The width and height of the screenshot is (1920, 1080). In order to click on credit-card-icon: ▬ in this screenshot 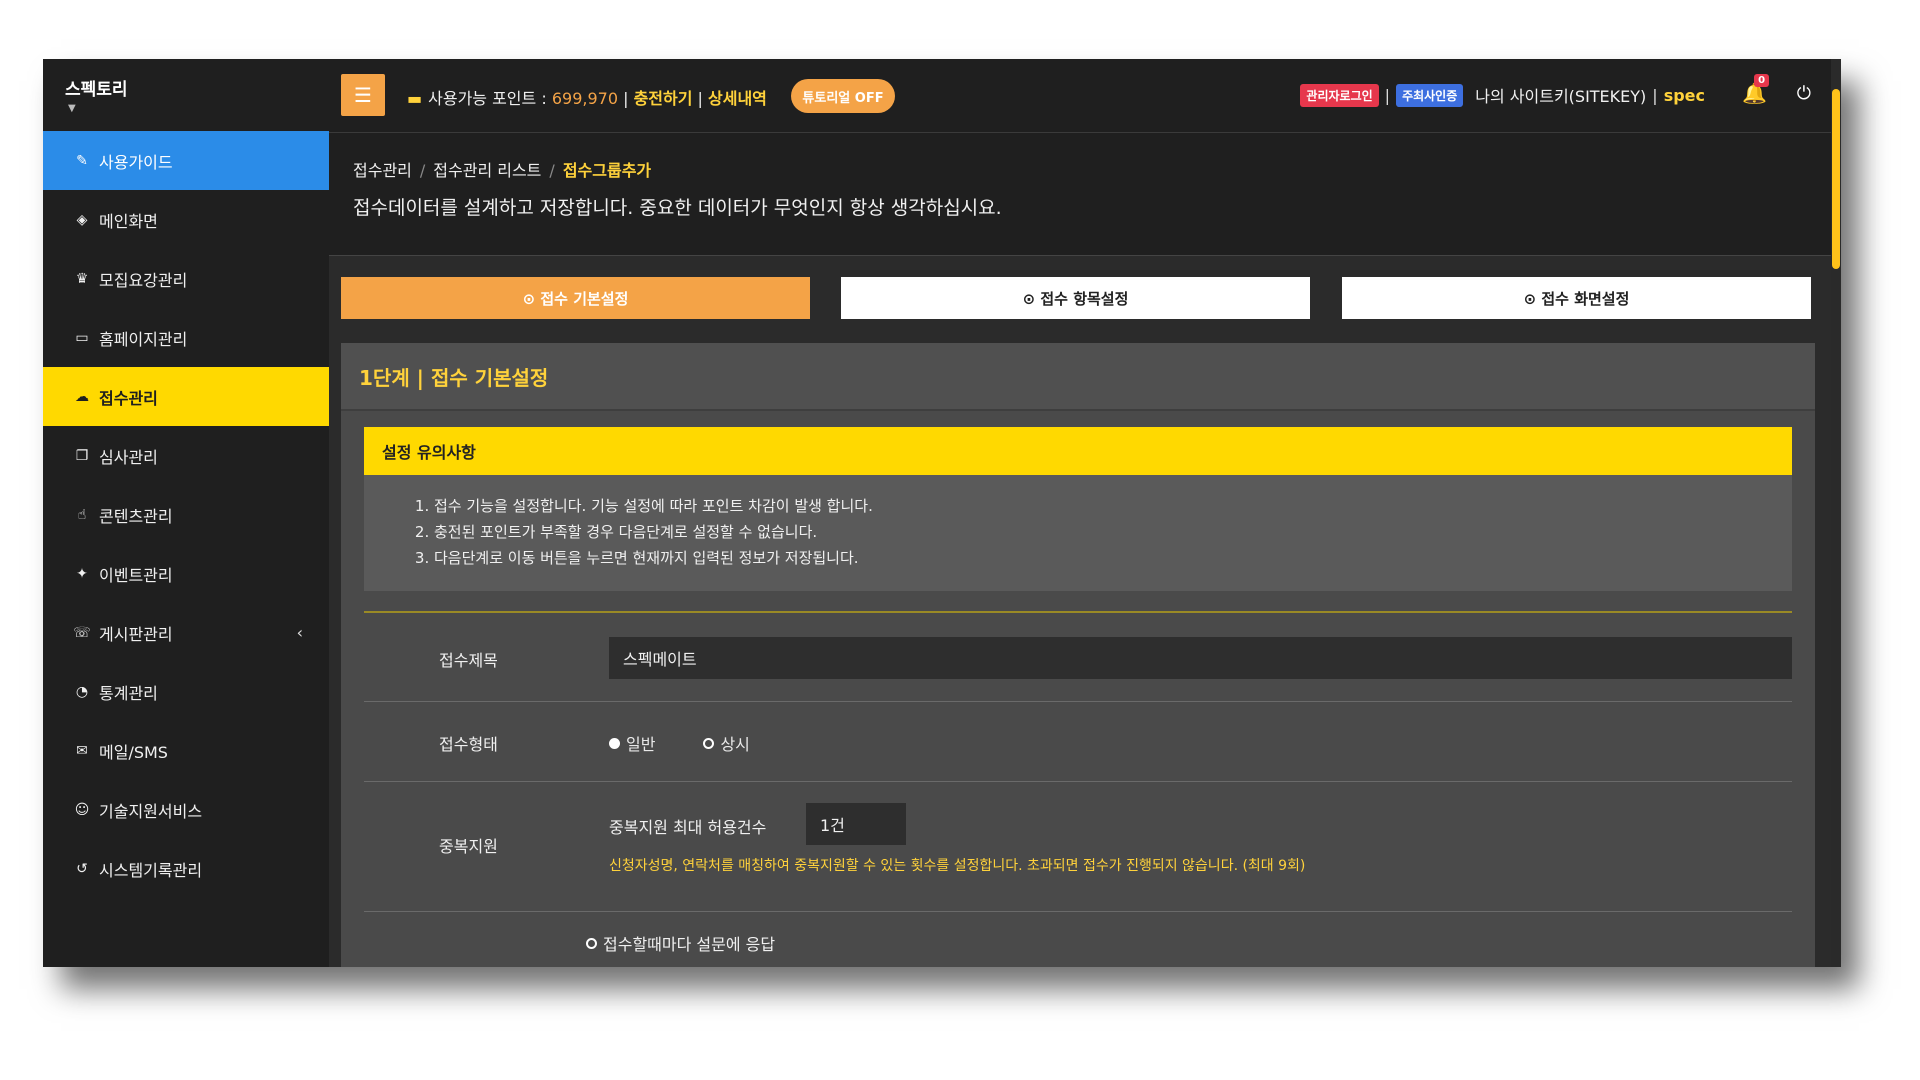, I will do `click(415, 98)`.